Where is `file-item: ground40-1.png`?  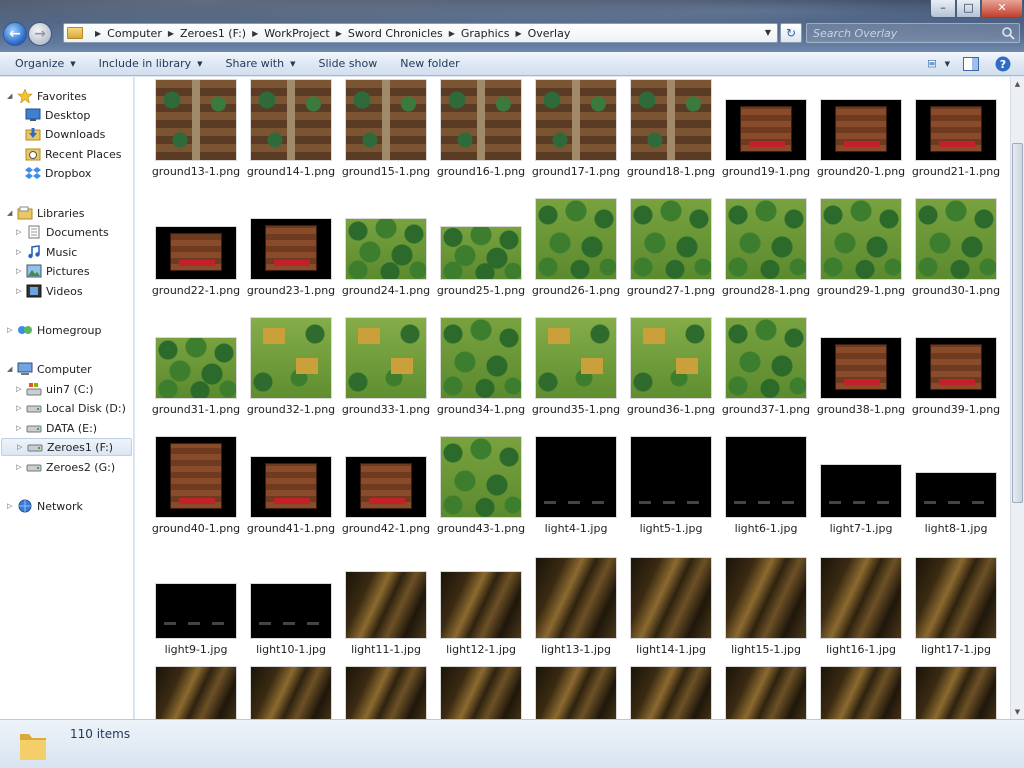 file-item: ground40-1.png is located at coordinates (196, 492).